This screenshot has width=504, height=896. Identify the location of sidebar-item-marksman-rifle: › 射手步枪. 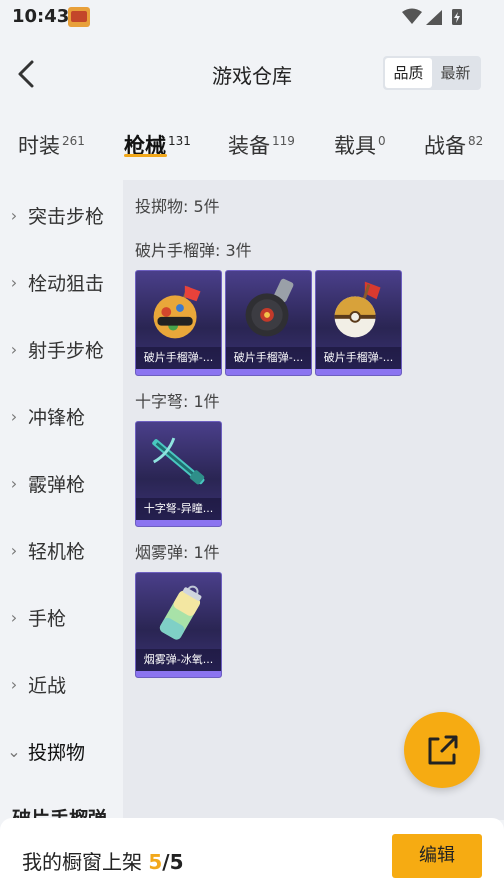
(61, 349).